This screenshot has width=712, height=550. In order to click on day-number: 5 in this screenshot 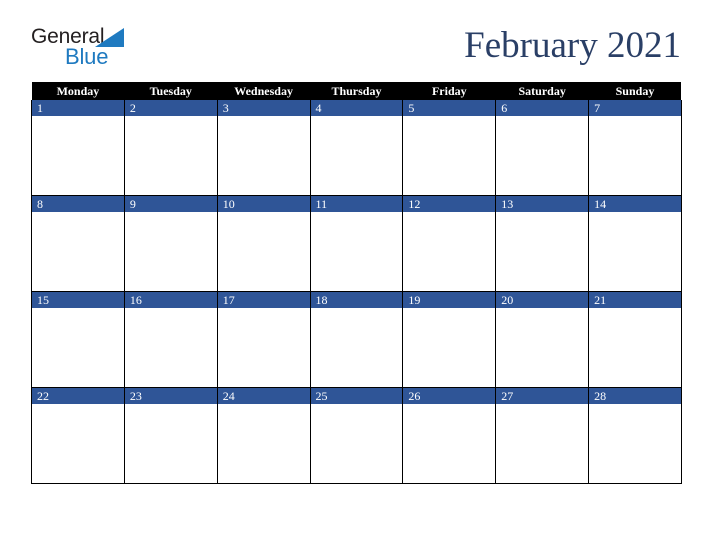, I will do `click(449, 108)`.